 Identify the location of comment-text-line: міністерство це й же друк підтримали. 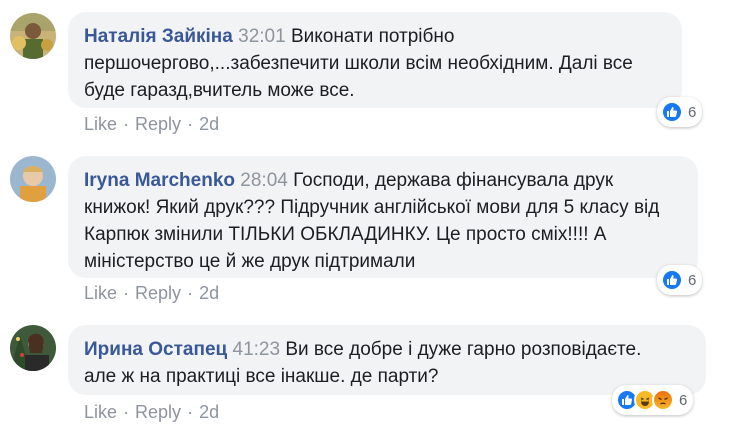
(250, 261).